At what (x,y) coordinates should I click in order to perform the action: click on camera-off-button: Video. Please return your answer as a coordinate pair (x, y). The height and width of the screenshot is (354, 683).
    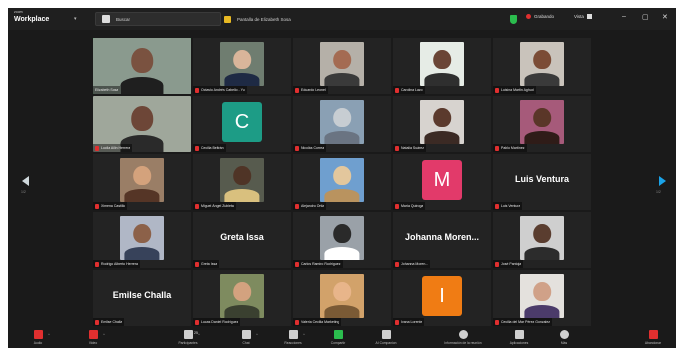
    Looking at the image, I should click on (93, 337).